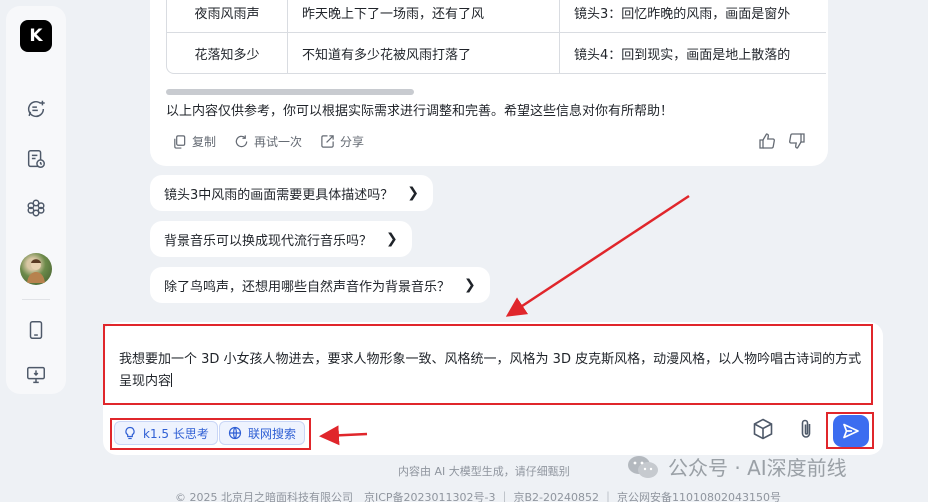  Describe the element at coordinates (278, 142) in the screenshot. I see `retry-label: 再试一次` at that location.